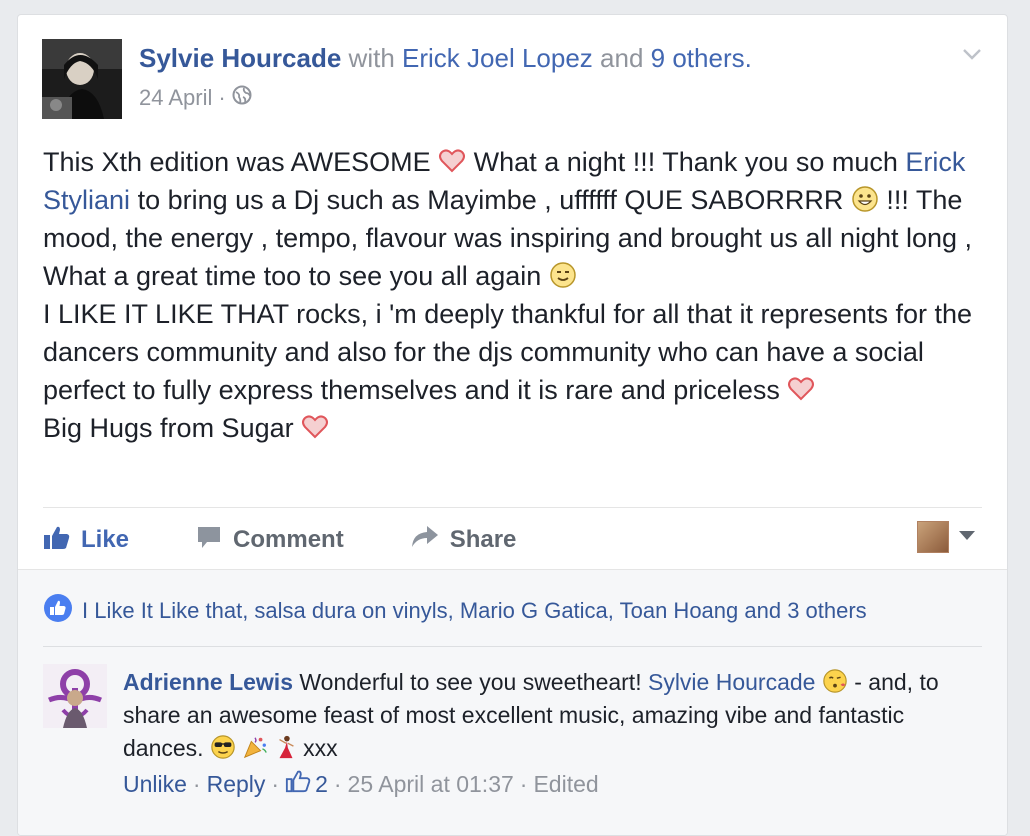 The width and height of the screenshot is (1030, 836). What do you see at coordinates (209, 540) in the screenshot?
I see `comment-icon` at bounding box center [209, 540].